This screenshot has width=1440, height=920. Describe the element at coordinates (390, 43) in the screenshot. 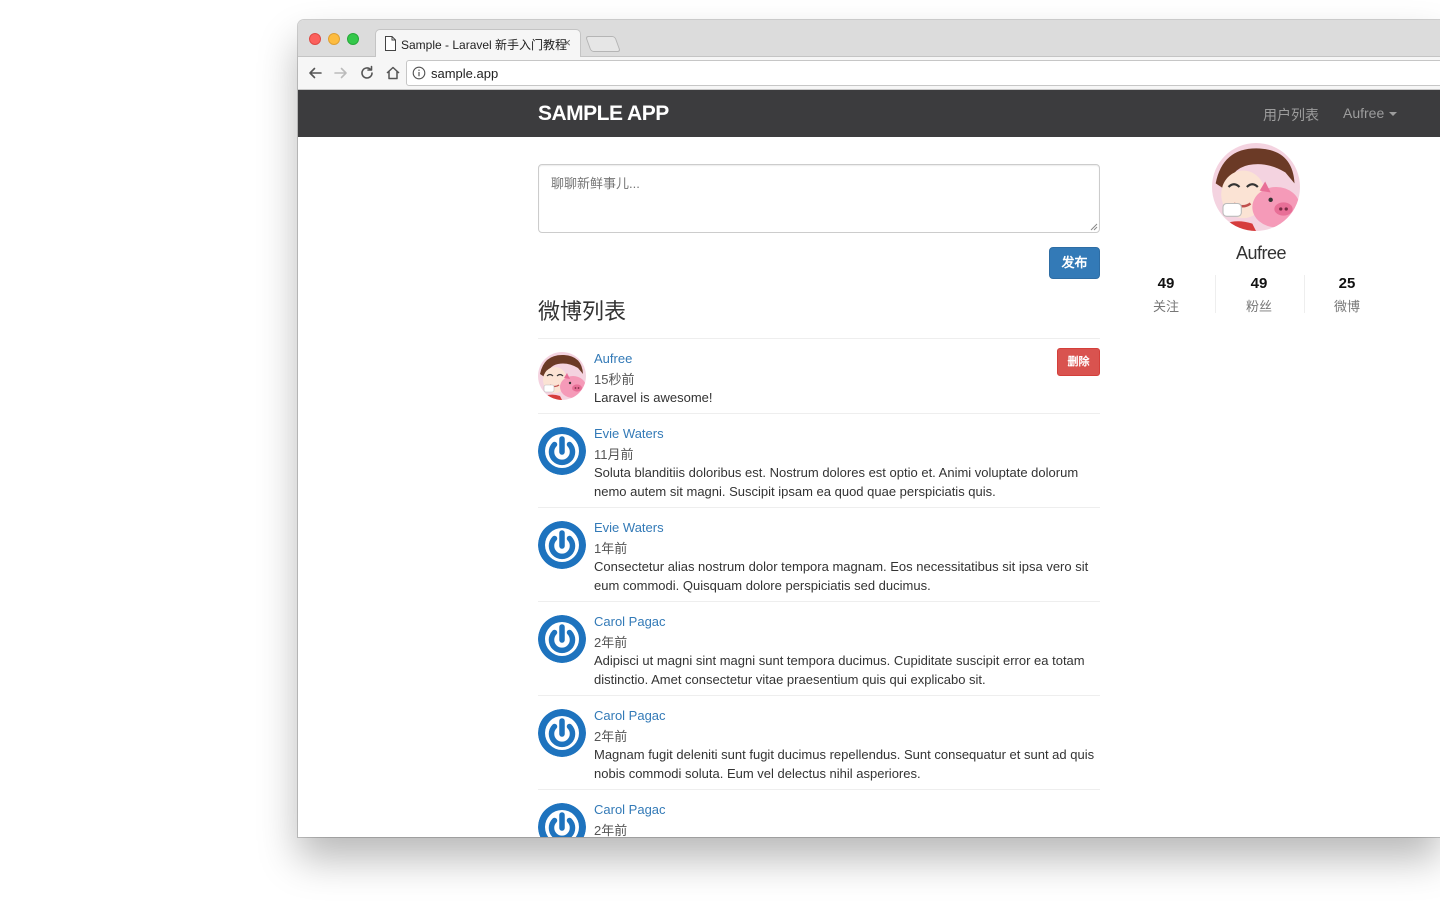

I see `document-icon` at that location.